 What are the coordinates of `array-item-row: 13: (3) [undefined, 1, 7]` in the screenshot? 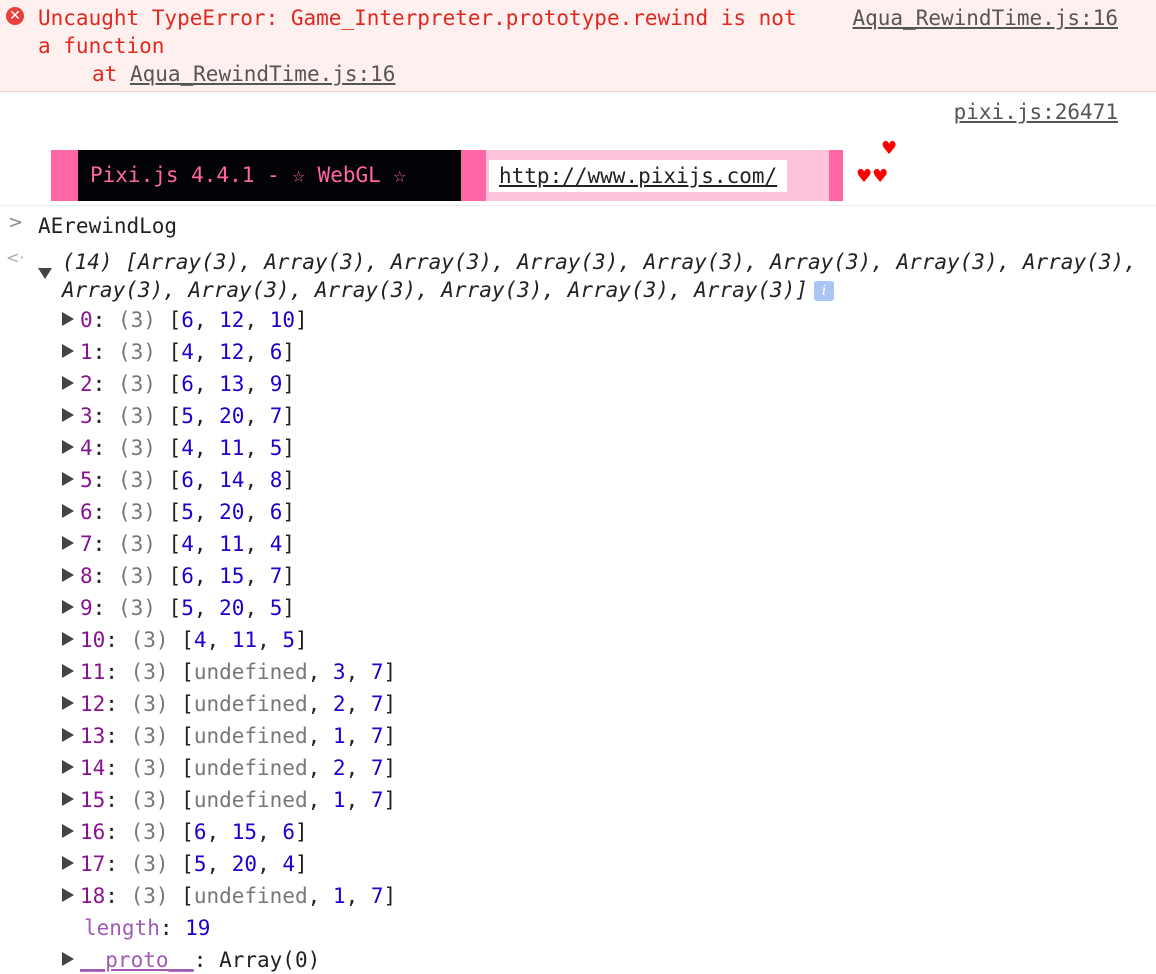 It's located at (229, 736).